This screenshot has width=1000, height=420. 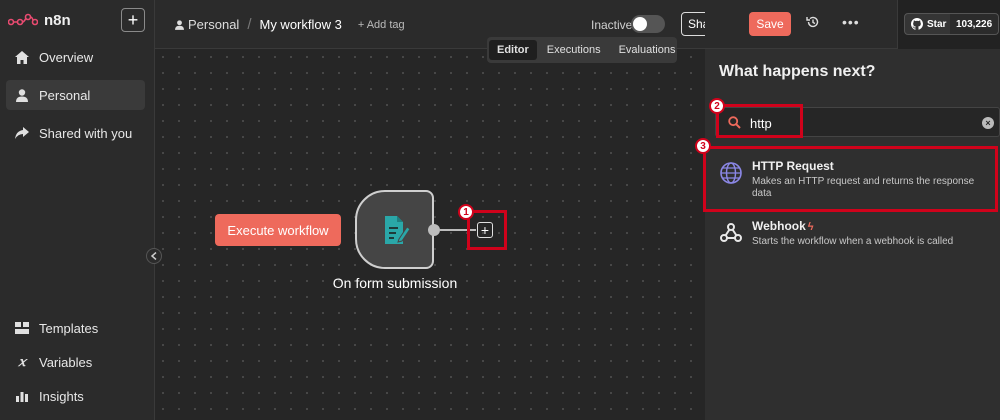 I want to click on github-icon, so click(x=917, y=24).